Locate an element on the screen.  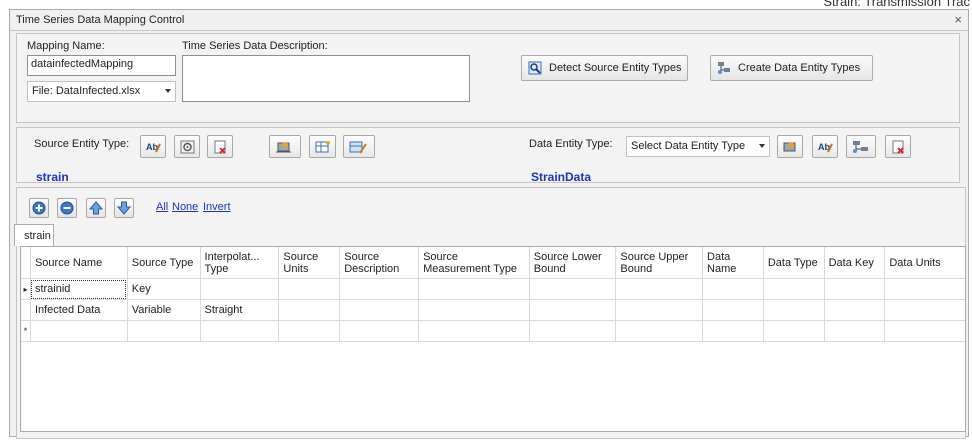
detect-label: Detect Source Entity Types is located at coordinates (615, 68).